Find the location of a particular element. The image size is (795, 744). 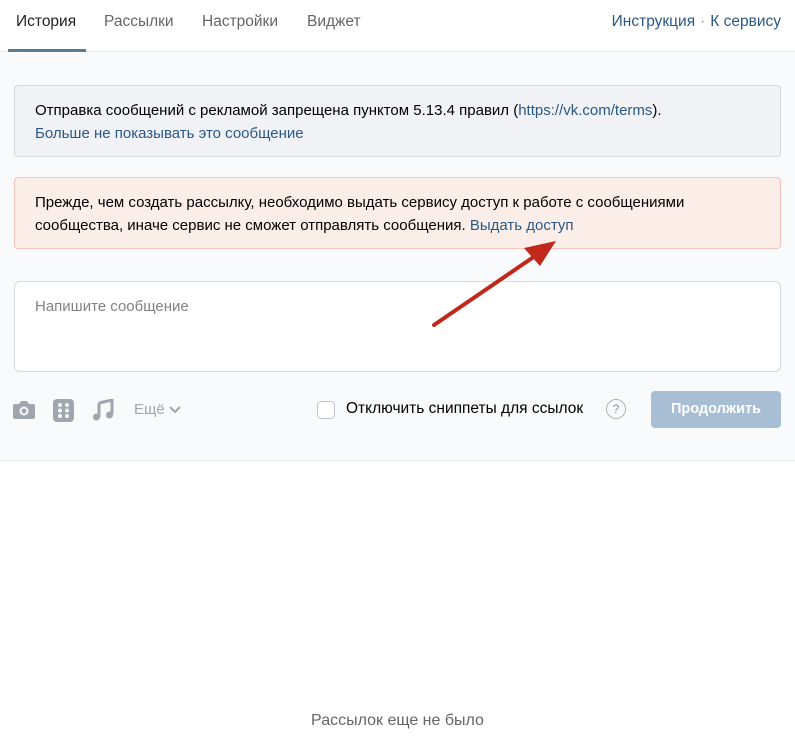

active-tab-indicator is located at coordinates (47, 50).